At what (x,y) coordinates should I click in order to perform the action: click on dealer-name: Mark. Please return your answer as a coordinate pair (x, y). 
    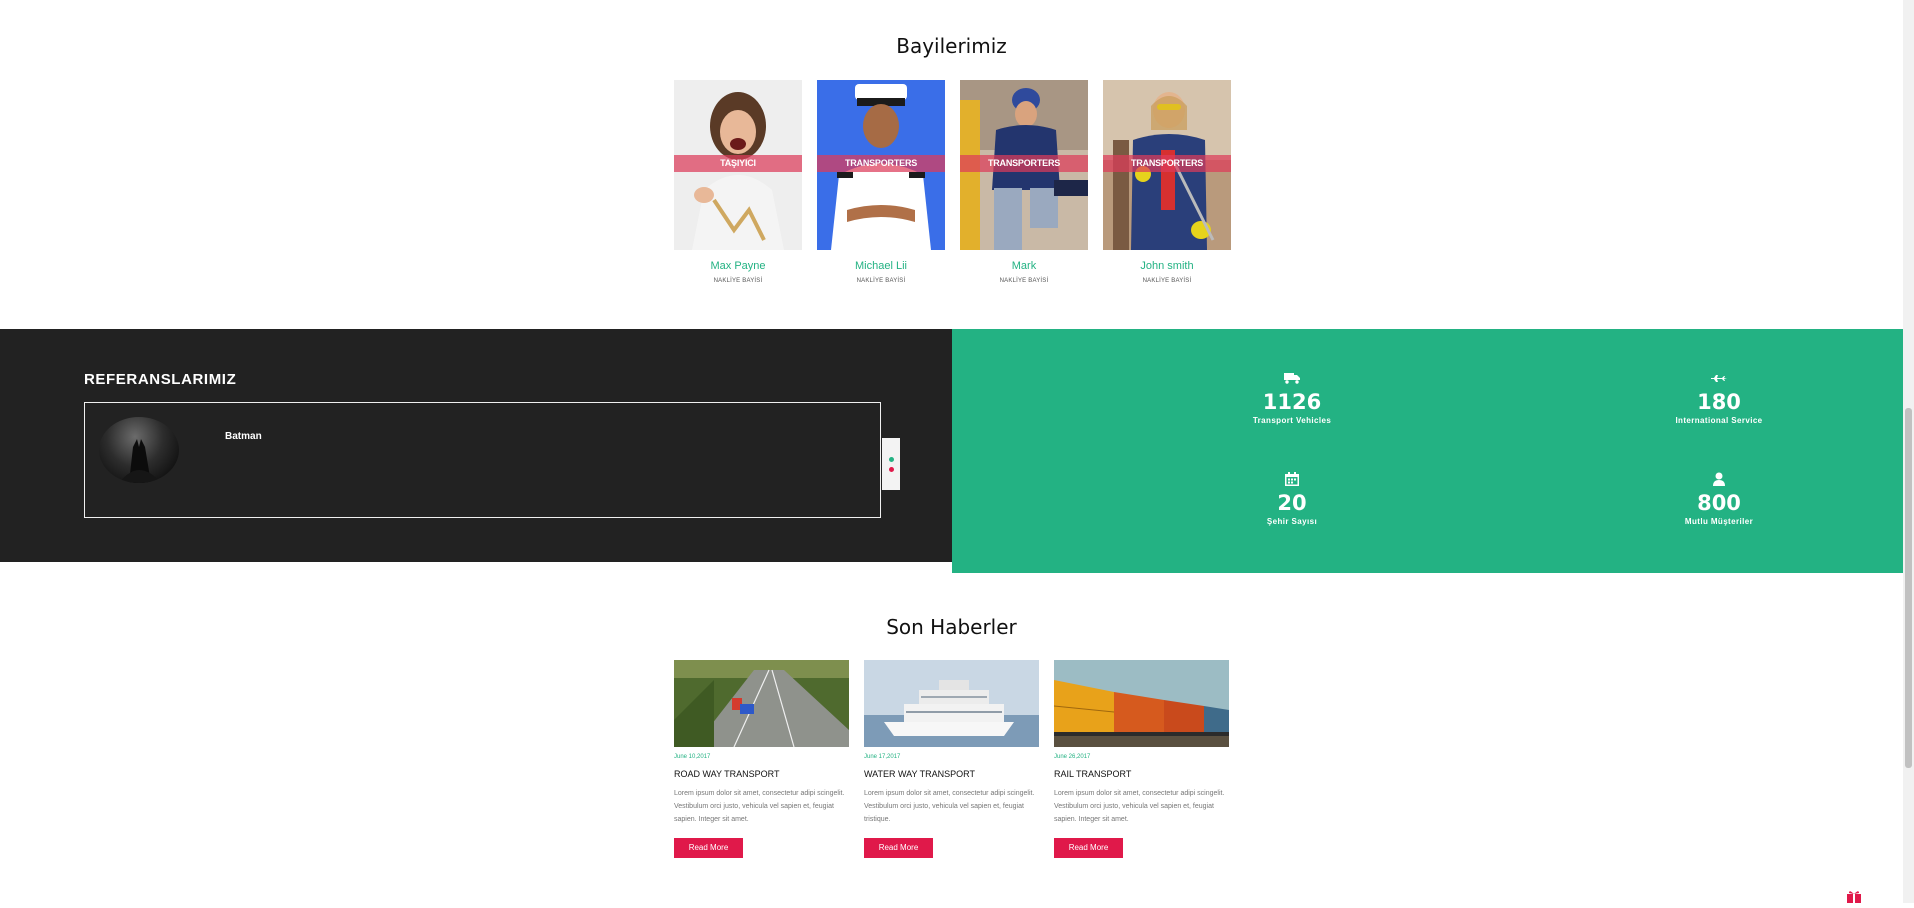
    Looking at the image, I should click on (1024, 266).